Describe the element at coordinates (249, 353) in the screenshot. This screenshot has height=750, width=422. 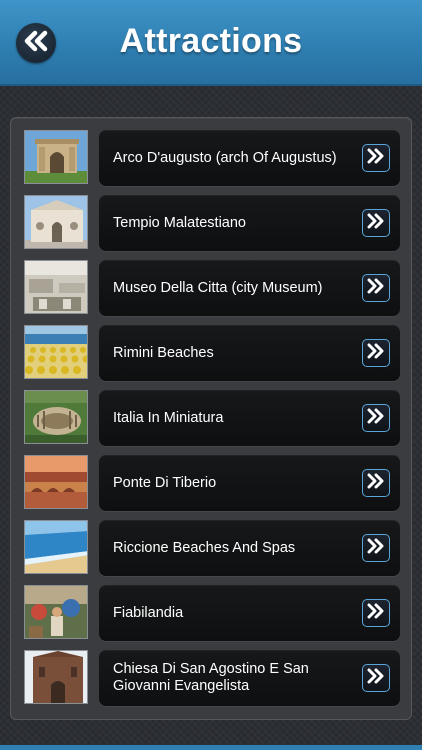
I see `list-item-button: Rimini Beaches` at that location.